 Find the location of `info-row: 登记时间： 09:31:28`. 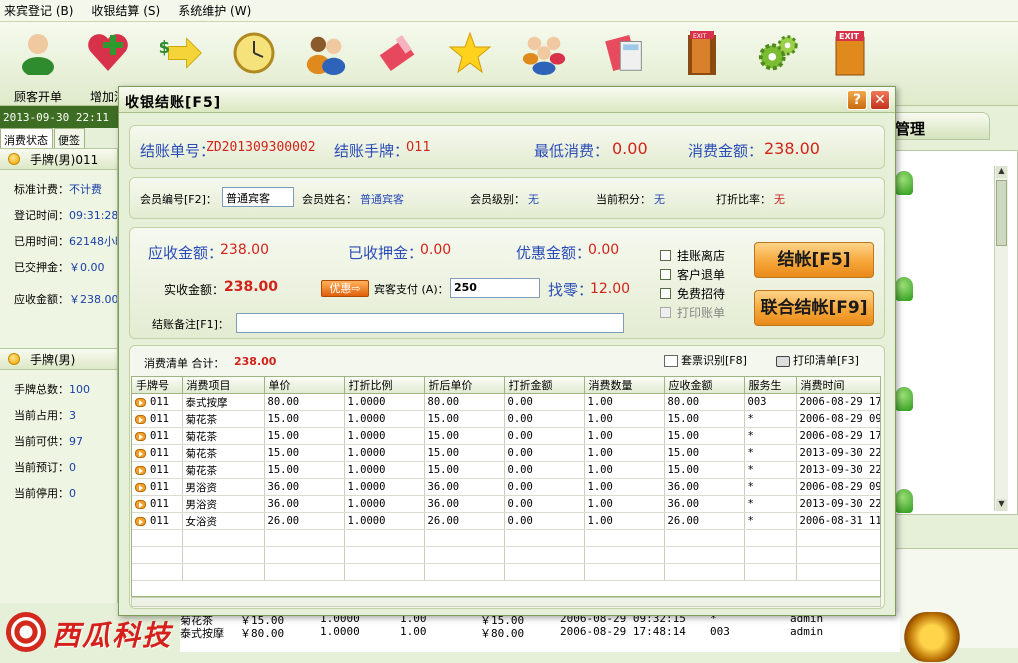

info-row: 登记时间： 09:31:28 is located at coordinates (58, 215).